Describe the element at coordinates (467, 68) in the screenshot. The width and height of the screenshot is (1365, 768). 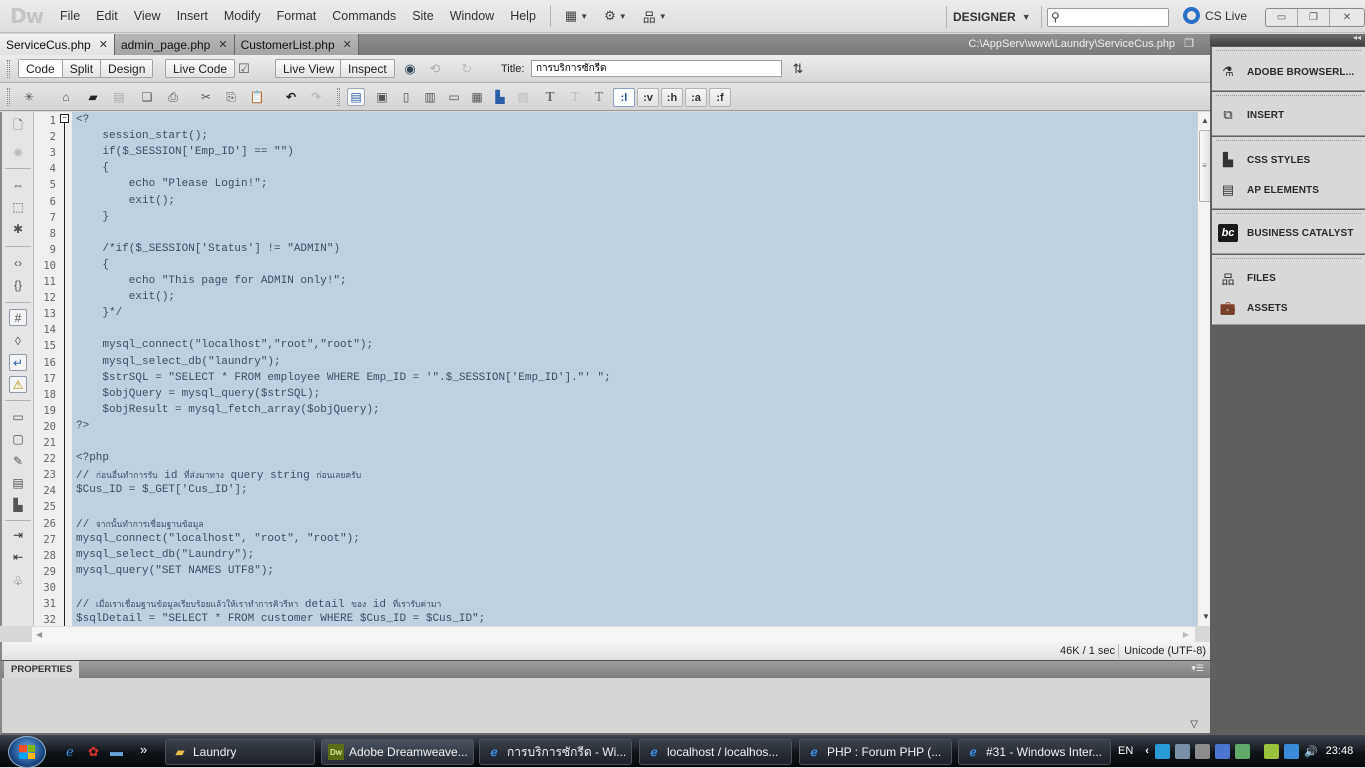
I see `refresh-icon: ↻` at that location.